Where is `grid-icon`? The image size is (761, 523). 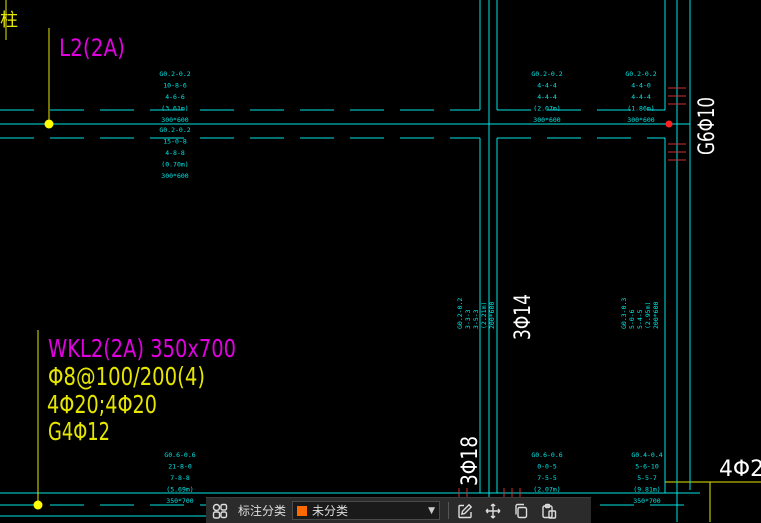 grid-icon is located at coordinates (220, 510).